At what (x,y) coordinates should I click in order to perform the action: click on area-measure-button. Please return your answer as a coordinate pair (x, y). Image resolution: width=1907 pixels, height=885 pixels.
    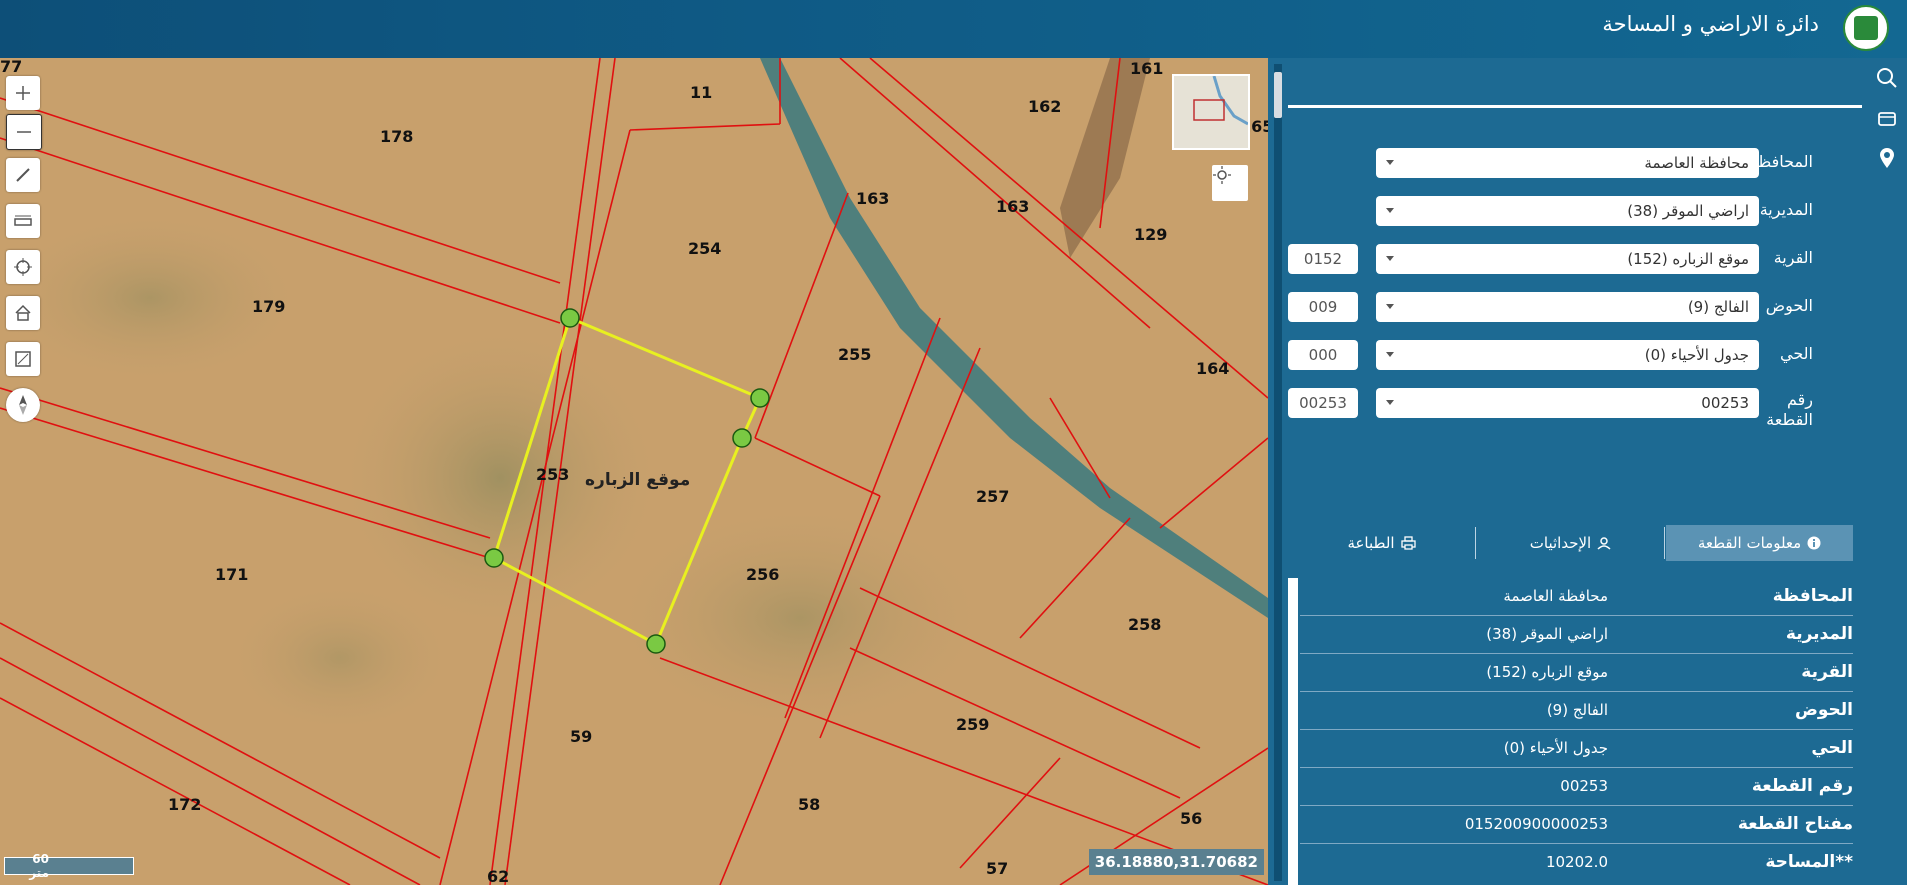
    Looking at the image, I should click on (23, 359).